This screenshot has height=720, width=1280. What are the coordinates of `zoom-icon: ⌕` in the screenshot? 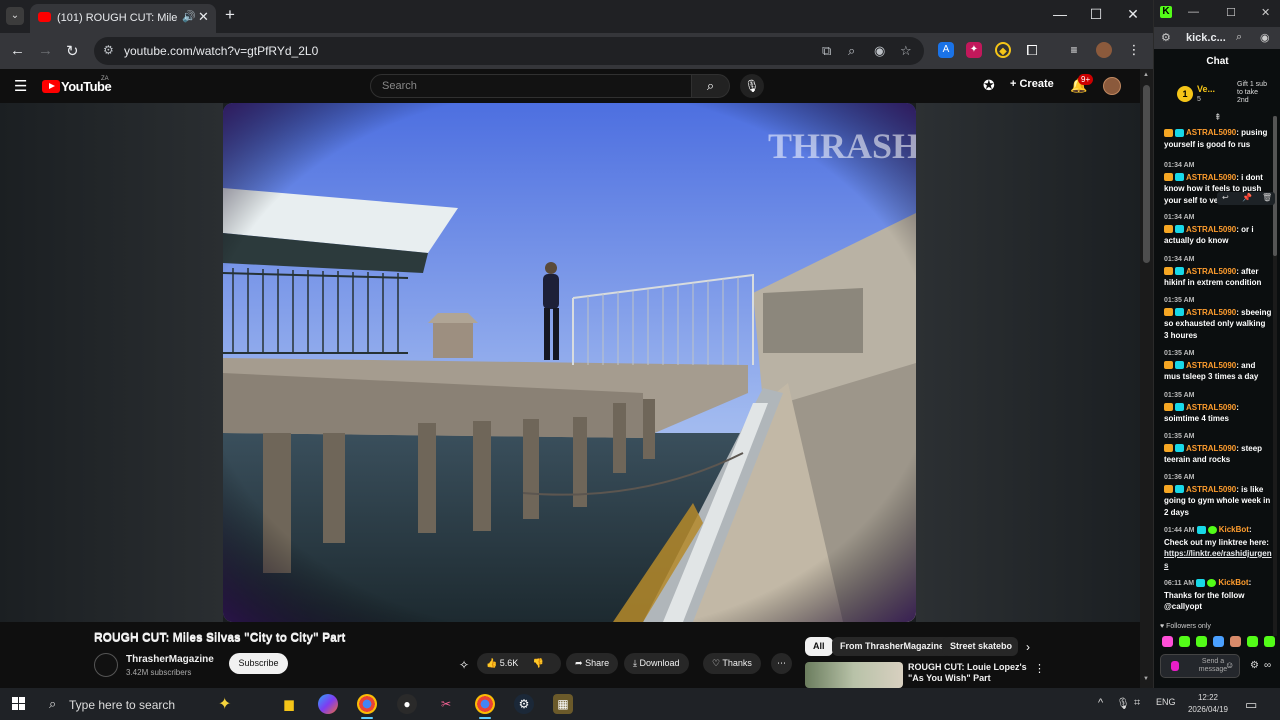 It's located at (851, 51).